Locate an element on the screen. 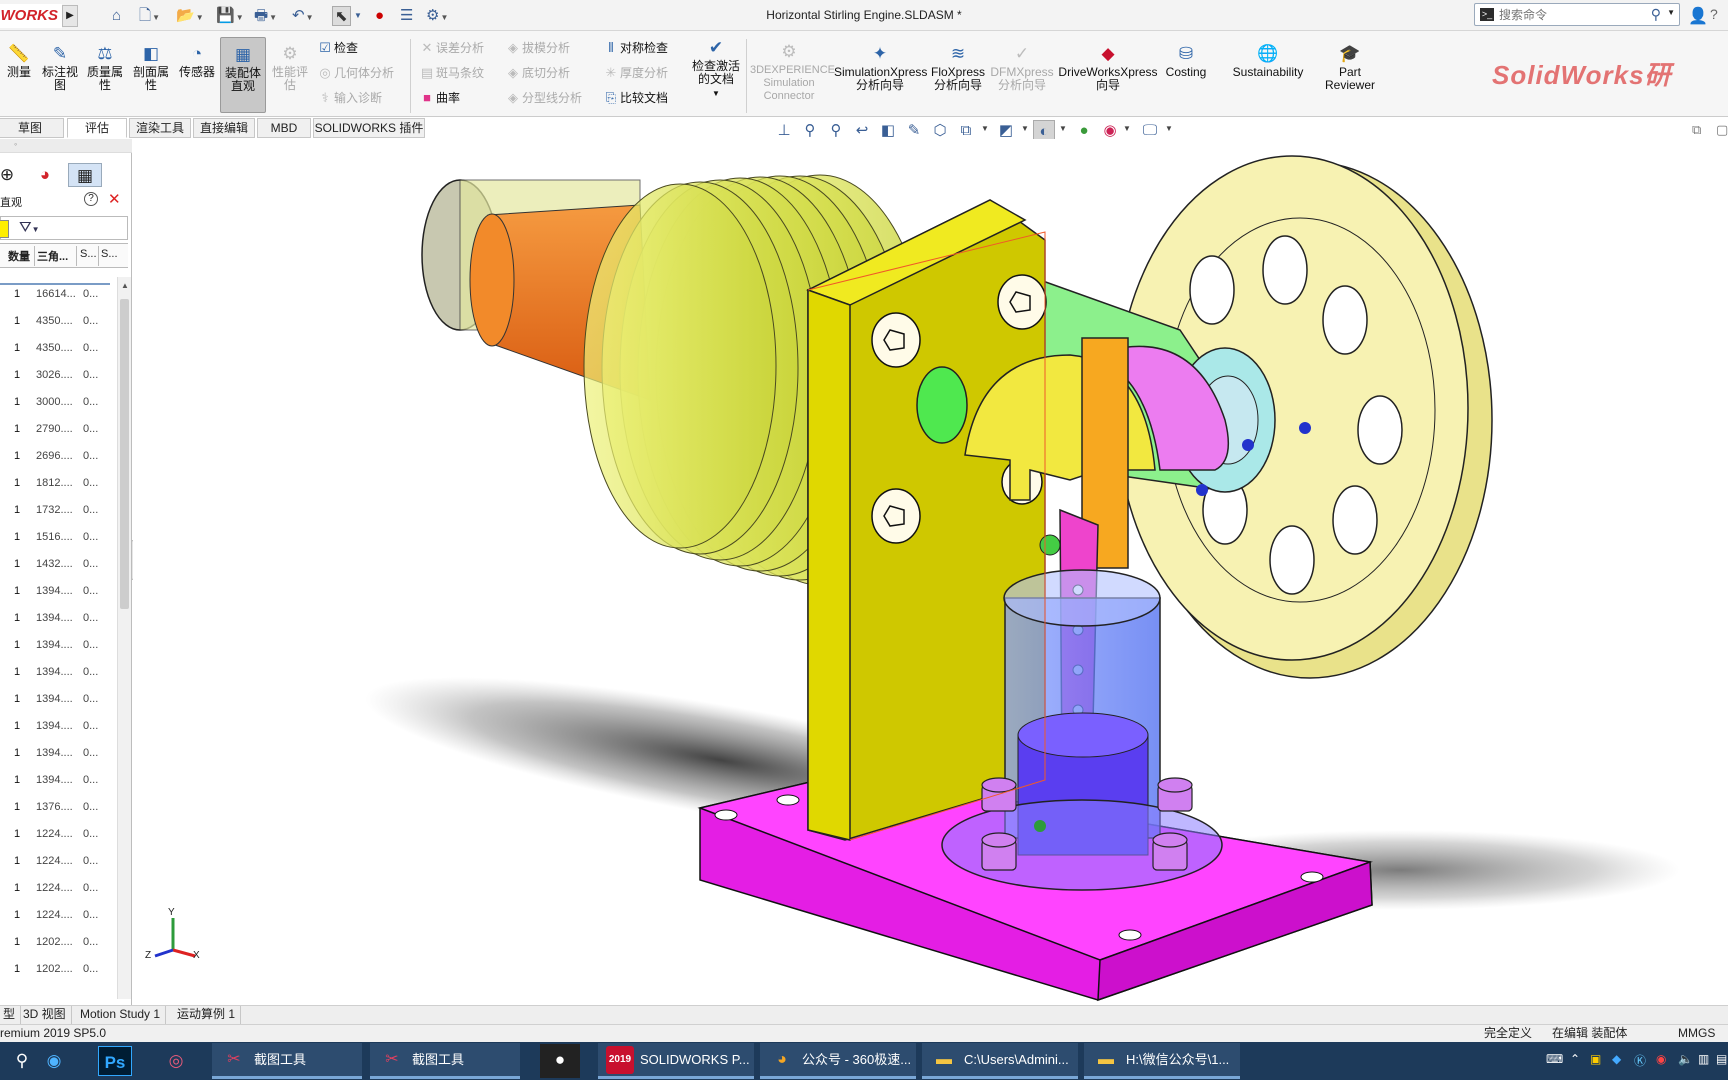 This screenshot has height=1080, width=1728. markup-view-button: ✎ 标注视 图 is located at coordinates (60, 68).